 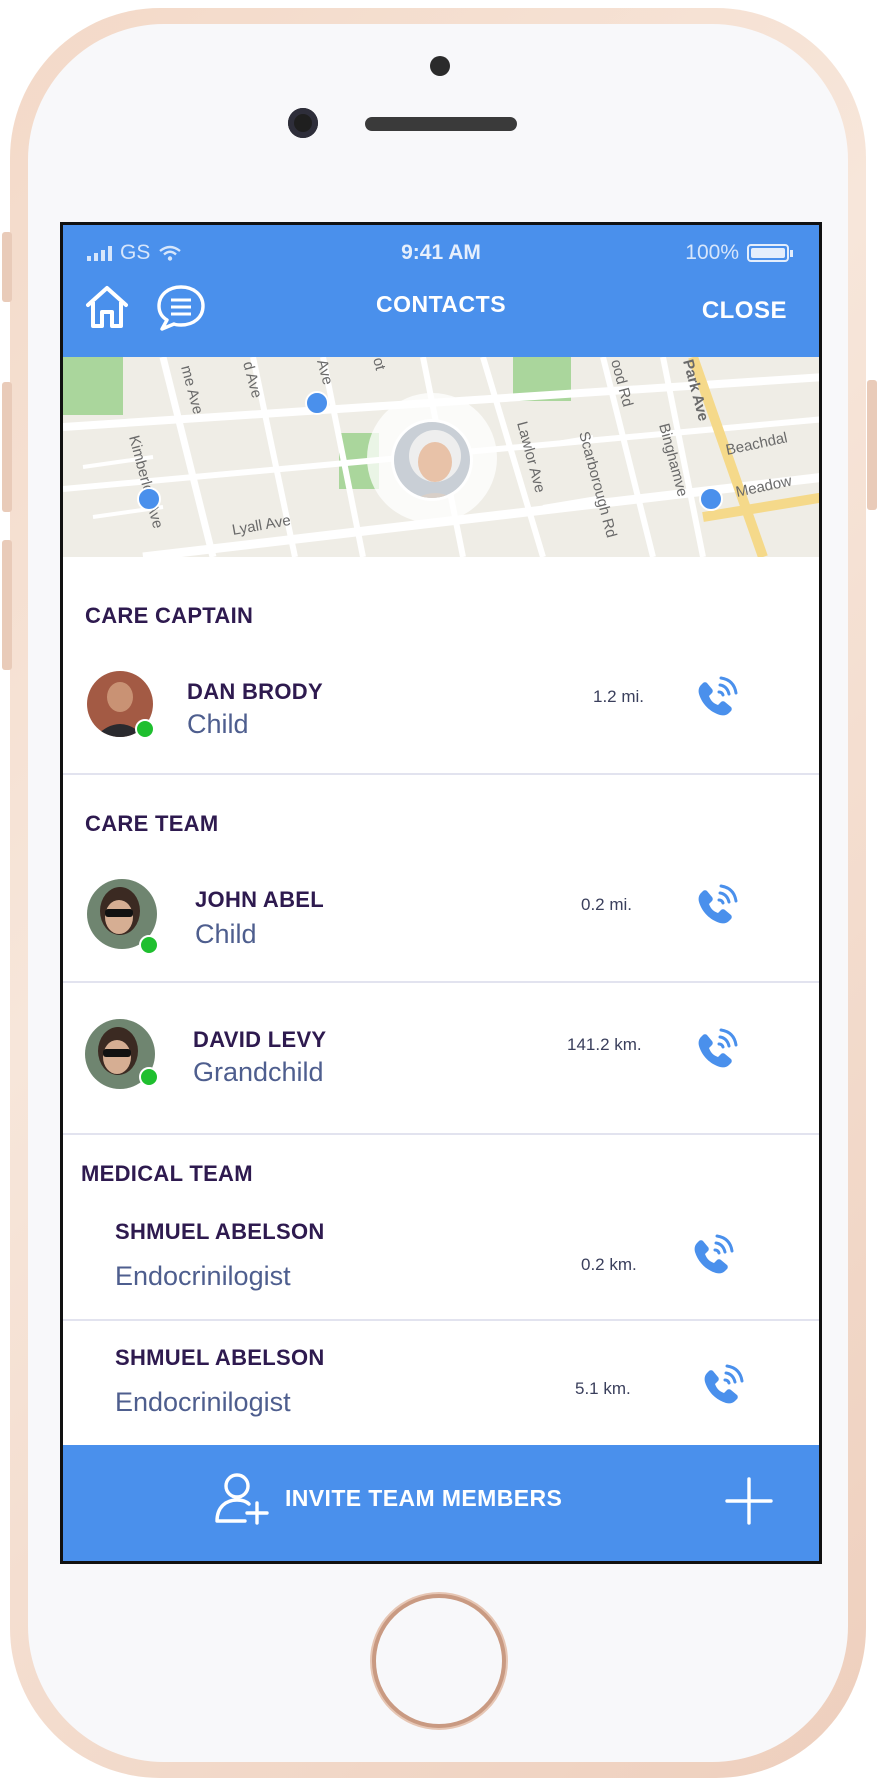 What do you see at coordinates (712, 252) in the screenshot?
I see `battery-label: 100%` at bounding box center [712, 252].